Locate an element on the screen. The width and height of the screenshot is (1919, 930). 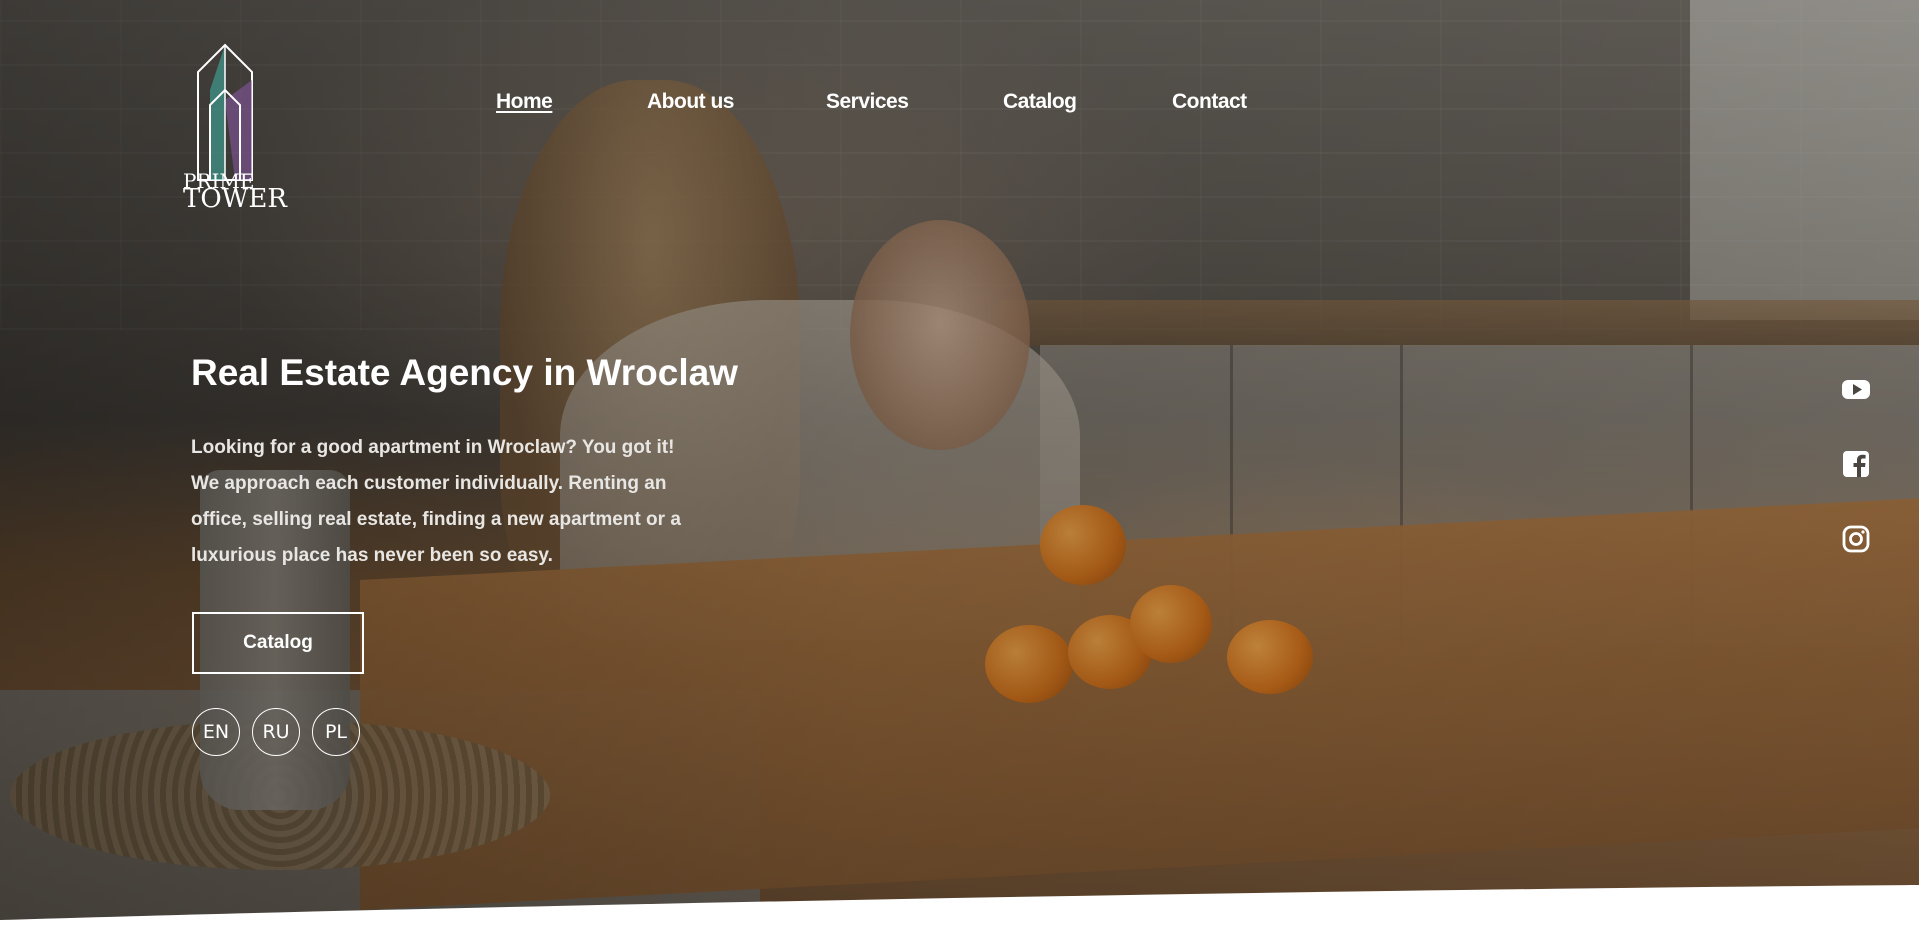
hero-description-line: luxurious place has never been so easy. is located at coordinates (372, 555).